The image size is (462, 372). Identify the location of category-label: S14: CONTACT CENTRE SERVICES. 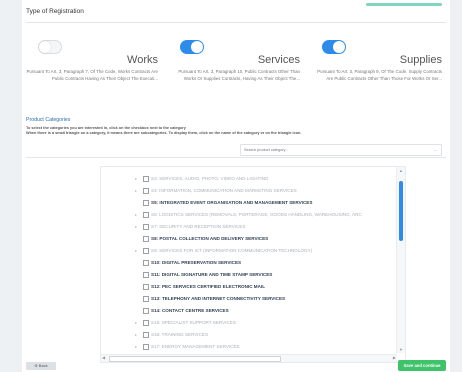
(190, 310).